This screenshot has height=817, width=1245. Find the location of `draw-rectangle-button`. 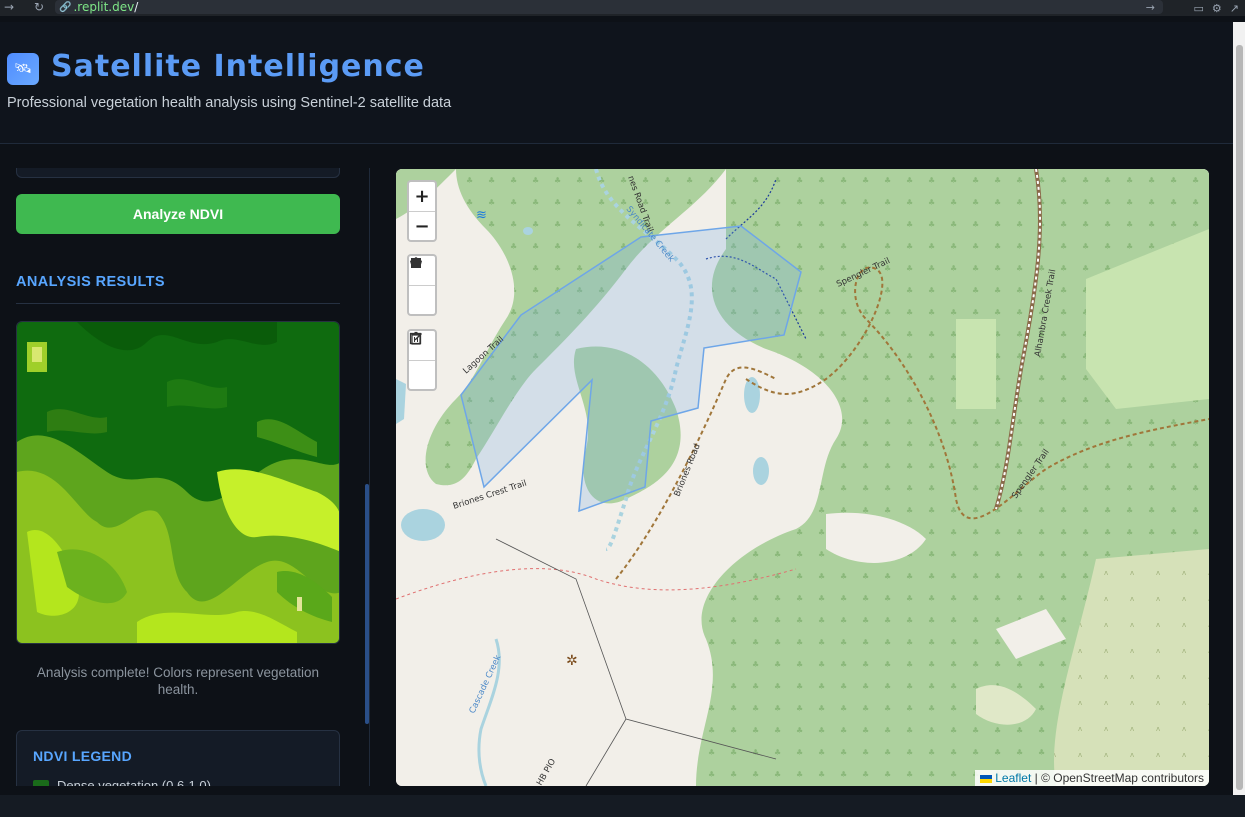

draw-rectangle-button is located at coordinates (422, 286).